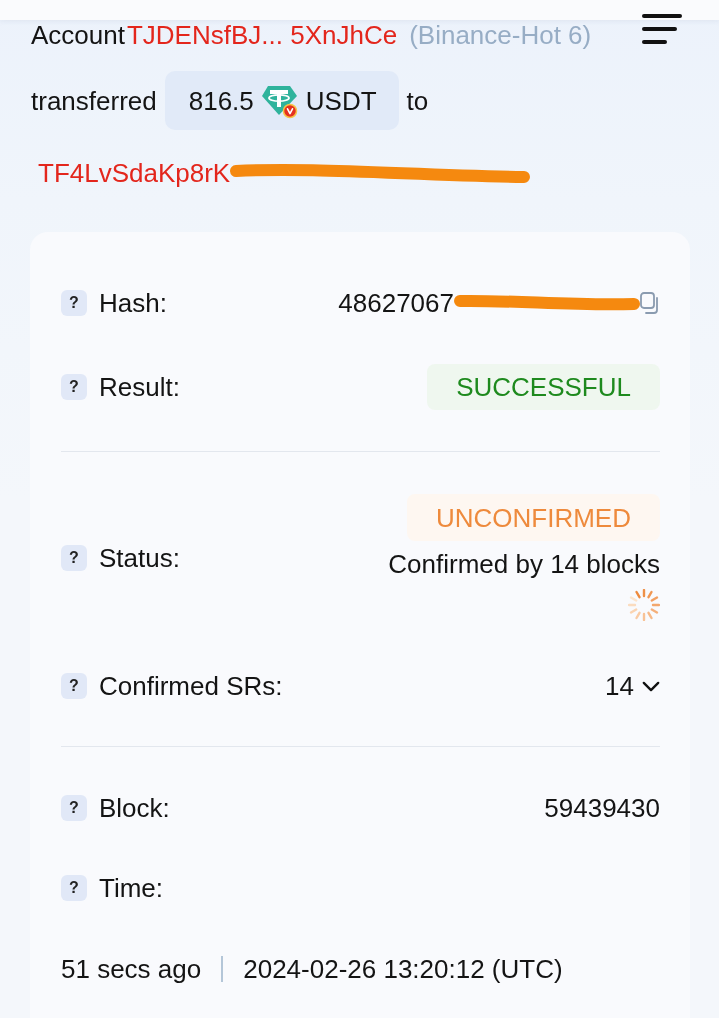  What do you see at coordinates (131, 888) in the screenshot?
I see `field-label: Time:` at bounding box center [131, 888].